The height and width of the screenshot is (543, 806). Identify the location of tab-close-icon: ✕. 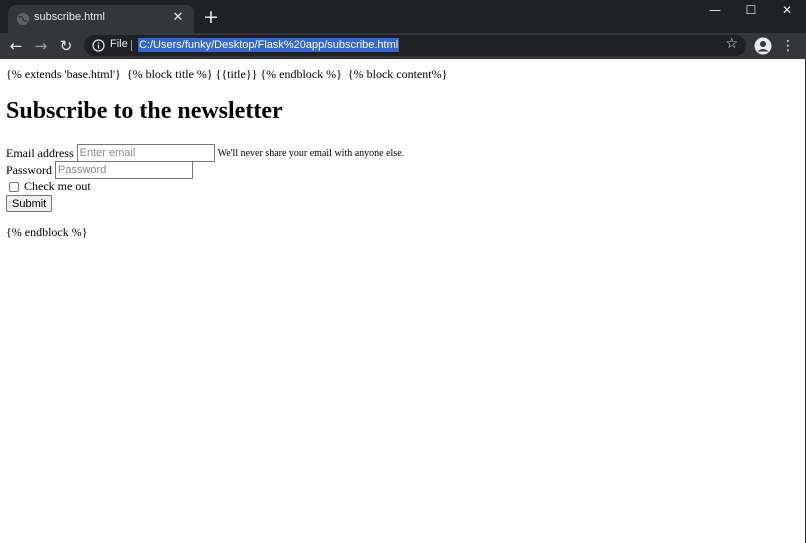
(178, 18).